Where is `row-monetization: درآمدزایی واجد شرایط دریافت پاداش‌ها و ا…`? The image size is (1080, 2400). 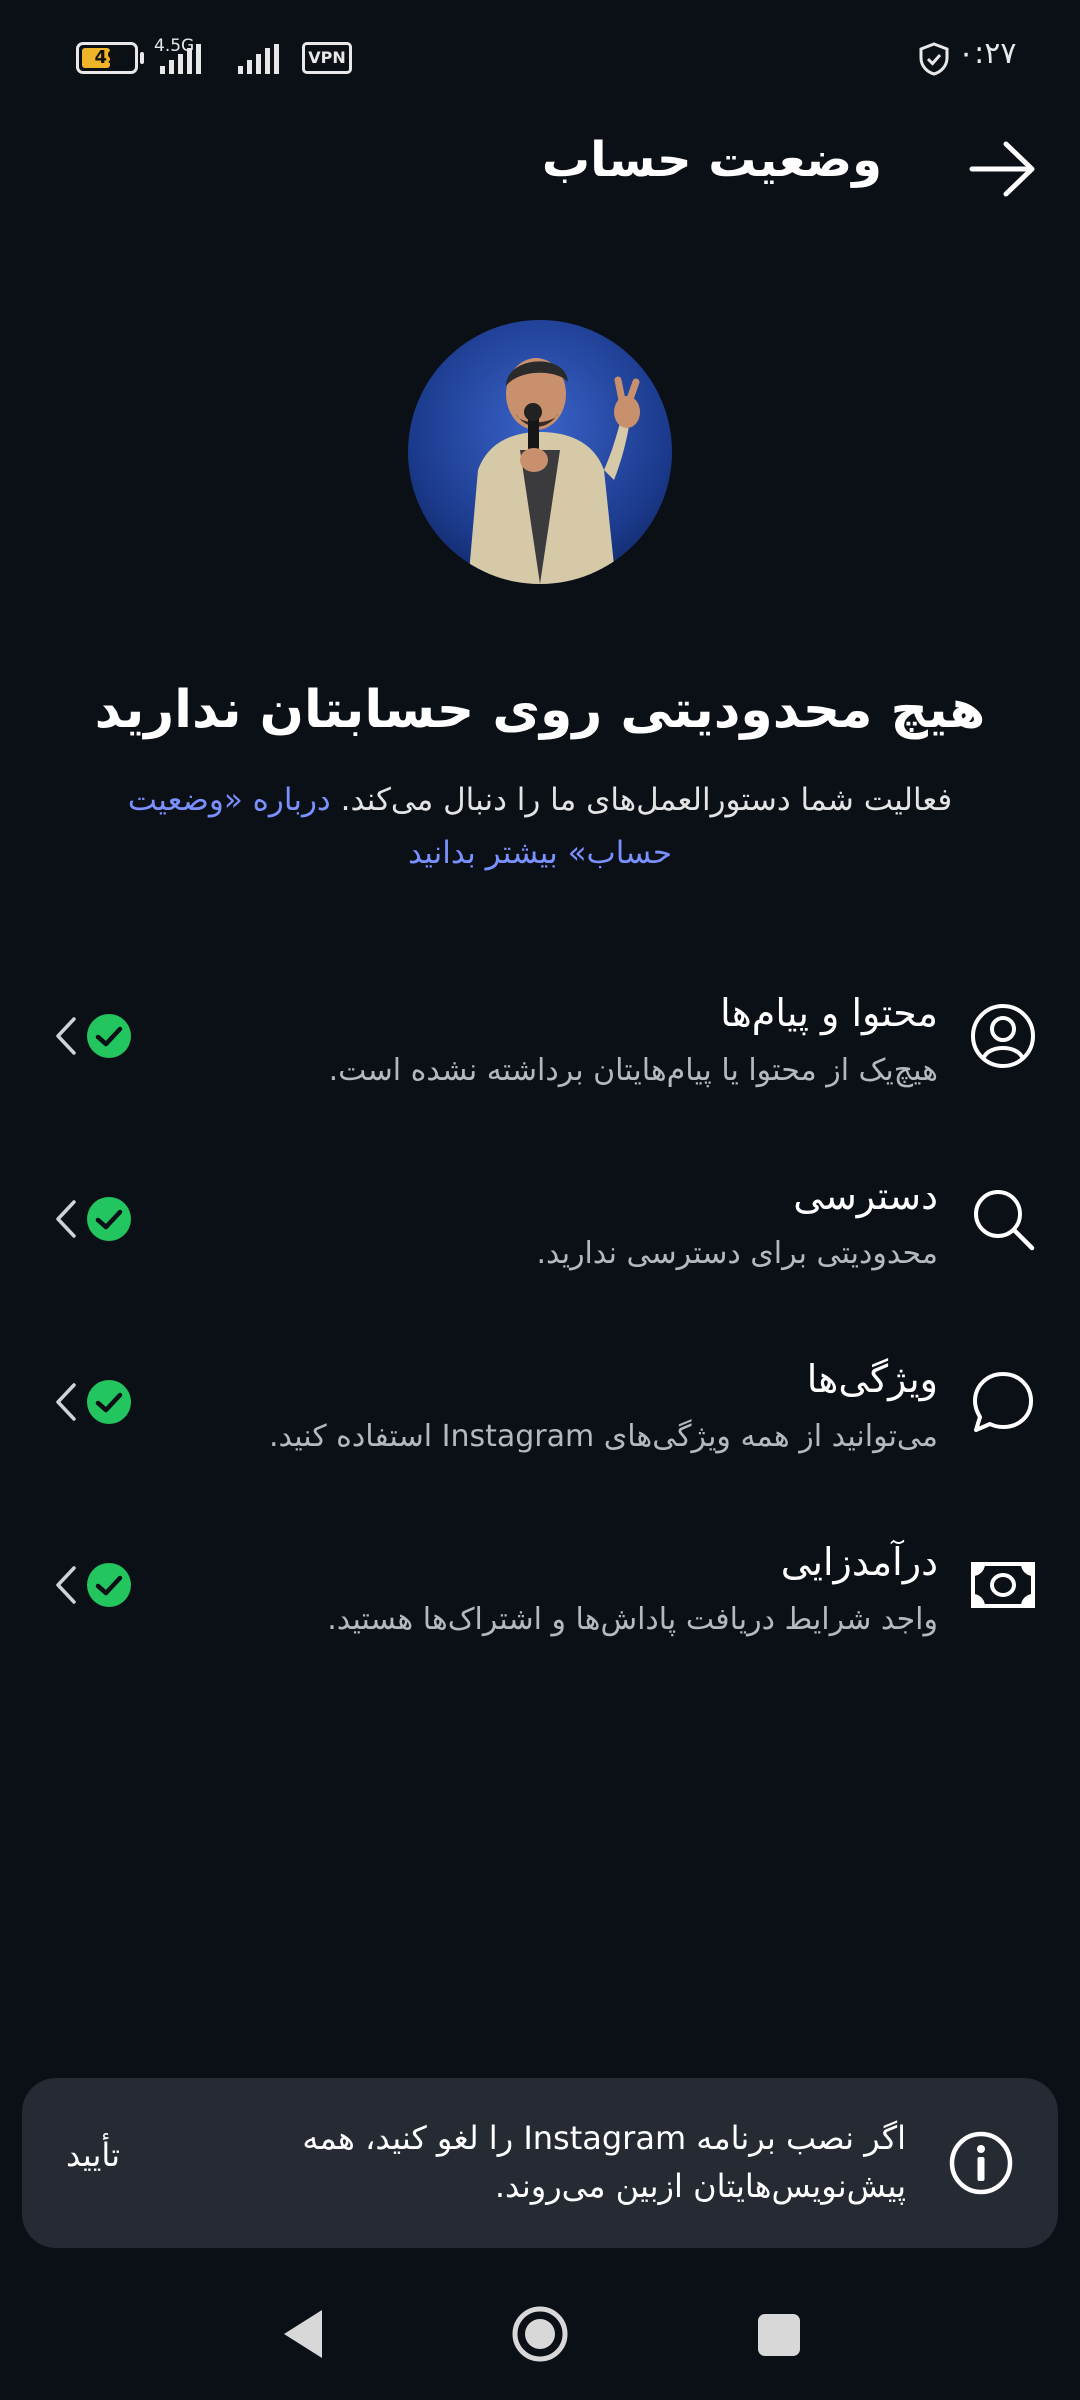 row-monetization: درآمدزایی واجد شرایط دریافت پاداش‌ها و ا… is located at coordinates (540, 1599).